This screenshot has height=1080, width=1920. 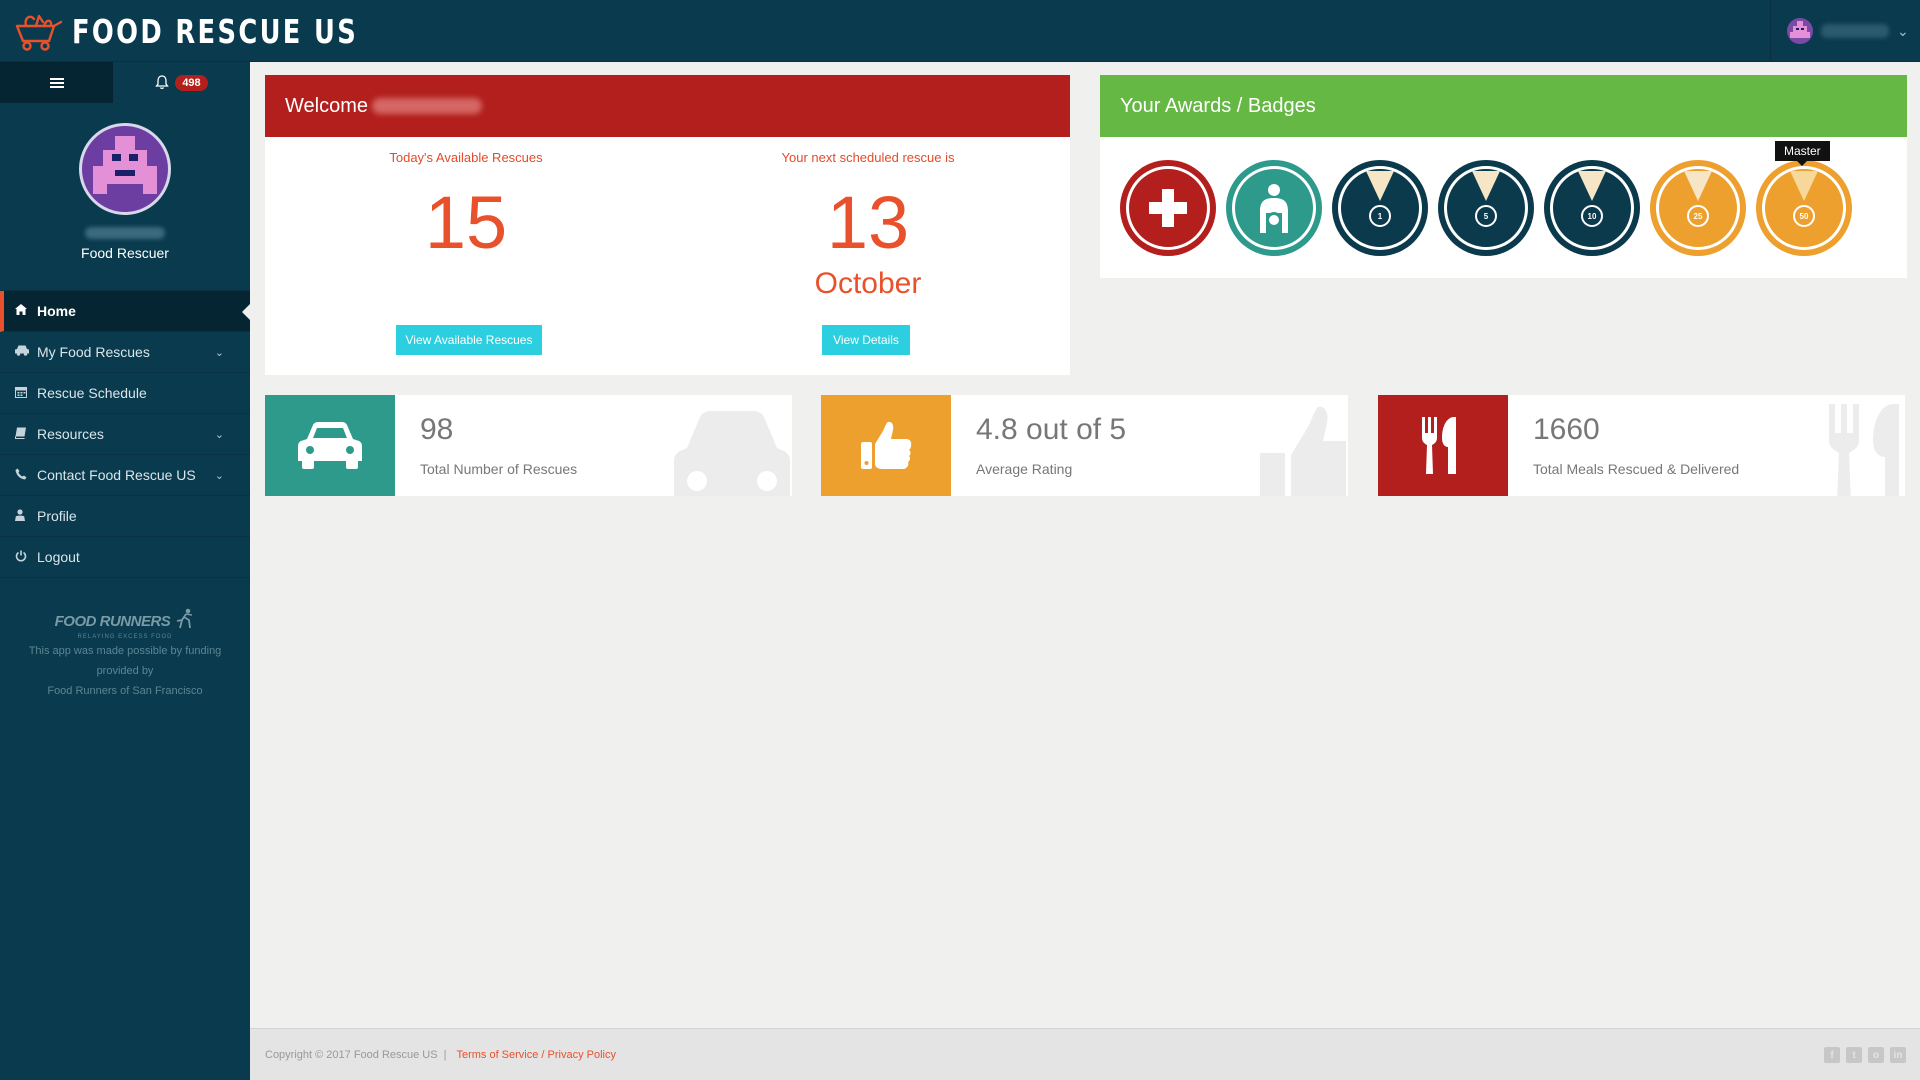 What do you see at coordinates (93, 352) in the screenshot?
I see `sidebar-item-label: My Food Rescues` at bounding box center [93, 352].